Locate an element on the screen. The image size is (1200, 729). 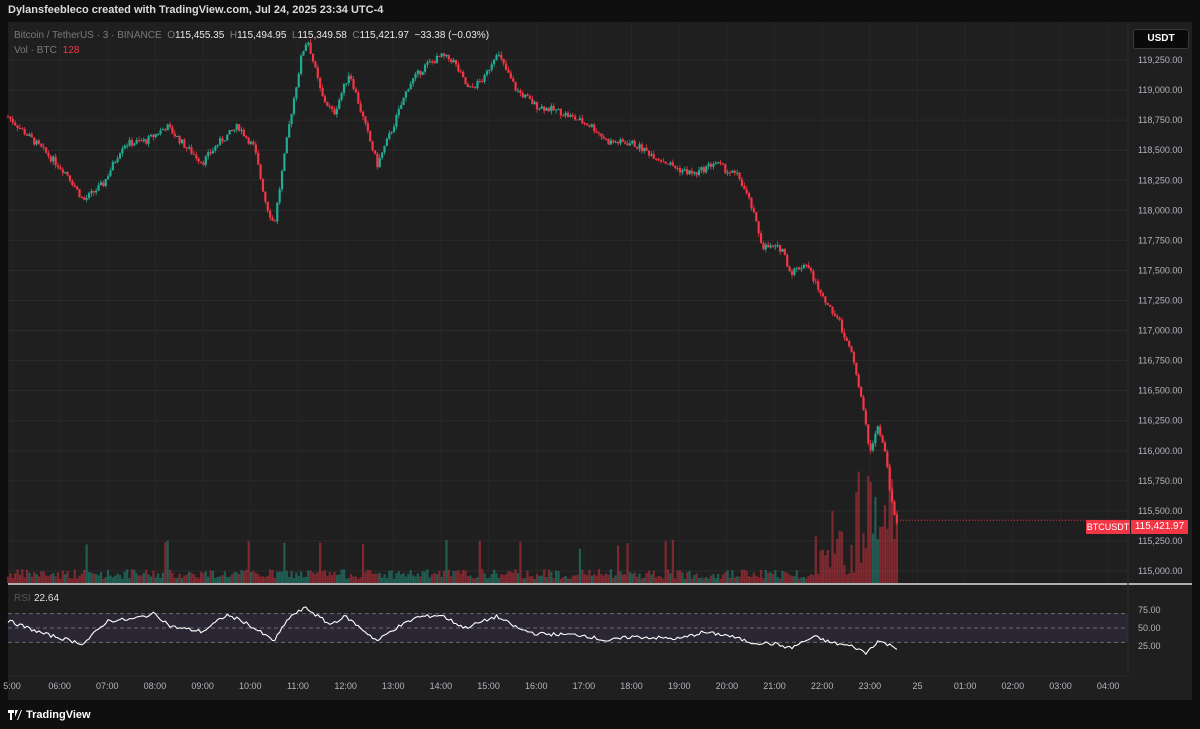
rsi-label: RSI is located at coordinates (22, 598).